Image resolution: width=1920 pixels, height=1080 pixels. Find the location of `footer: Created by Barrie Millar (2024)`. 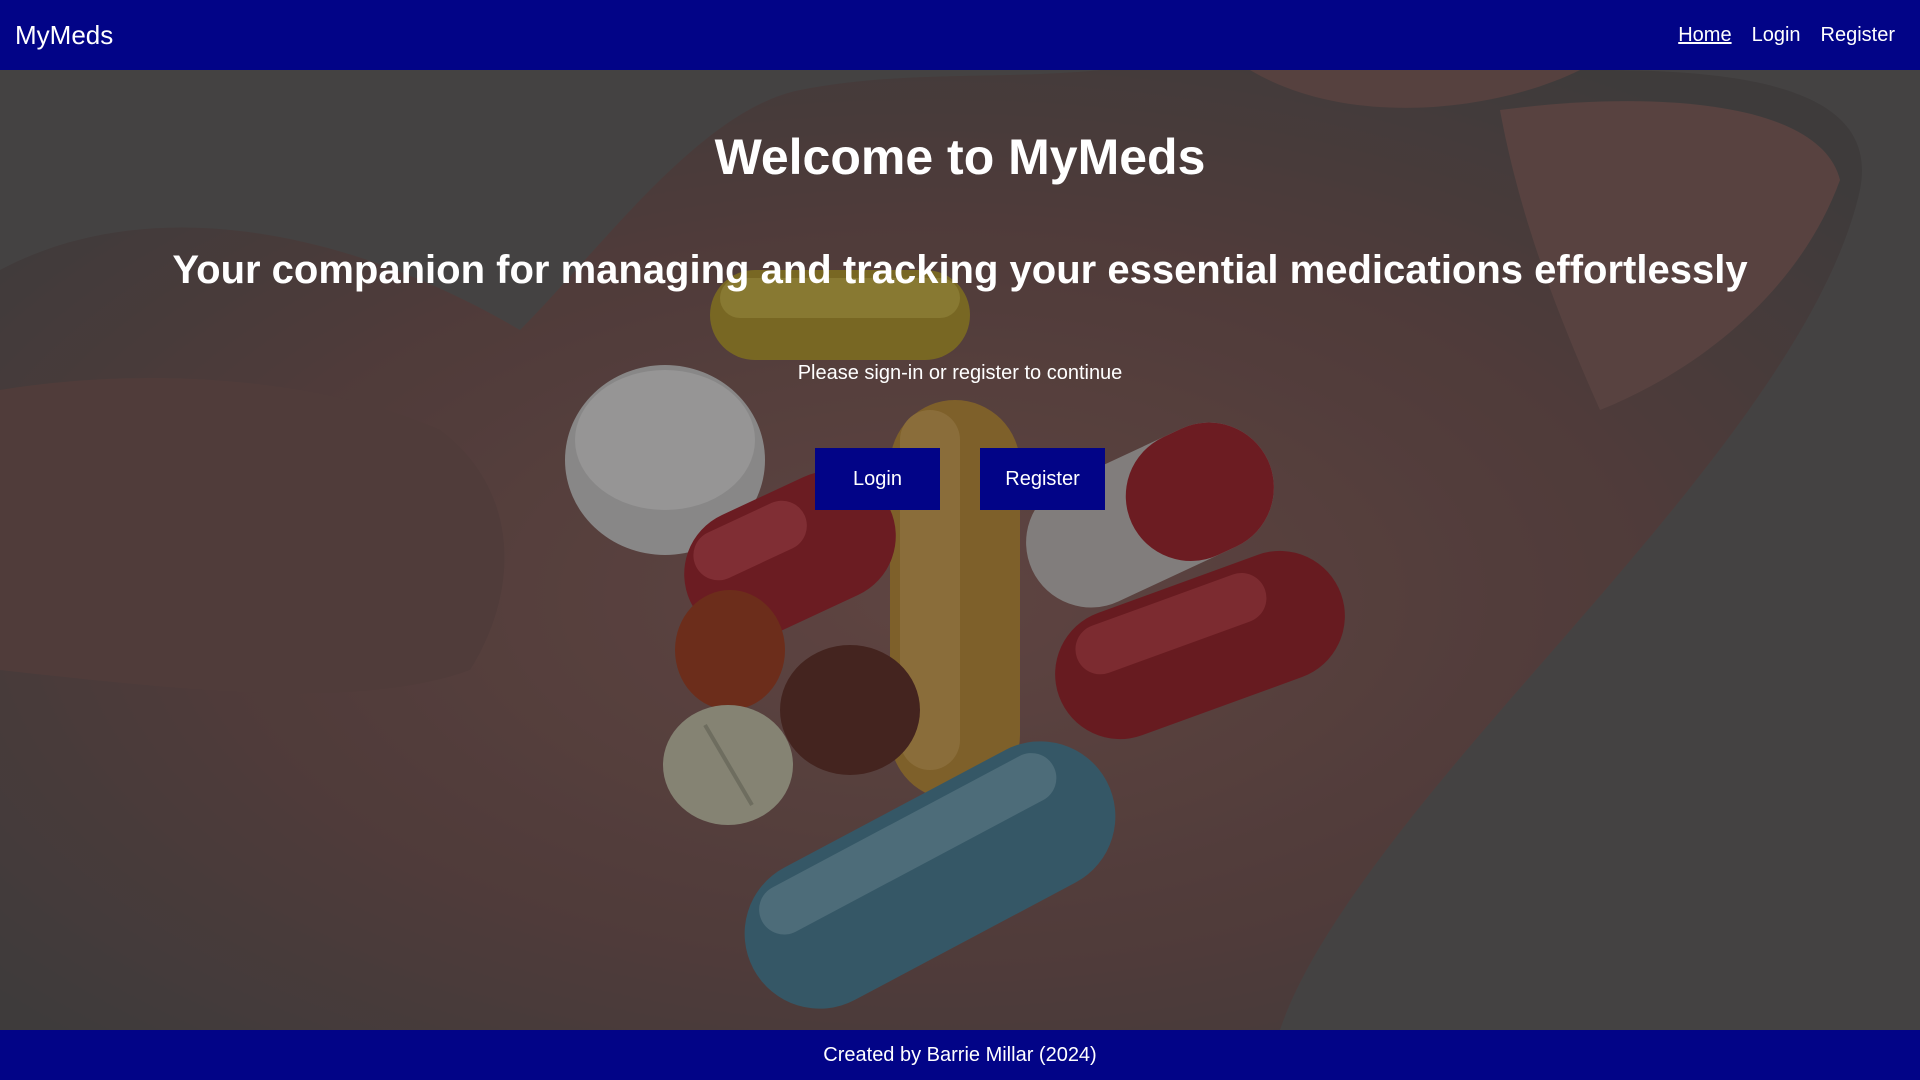

footer: Created by Barrie Millar (2024) is located at coordinates (960, 1055).